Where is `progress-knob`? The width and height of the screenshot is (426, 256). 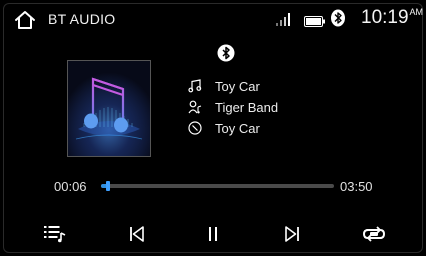
progress-knob is located at coordinates (107, 186).